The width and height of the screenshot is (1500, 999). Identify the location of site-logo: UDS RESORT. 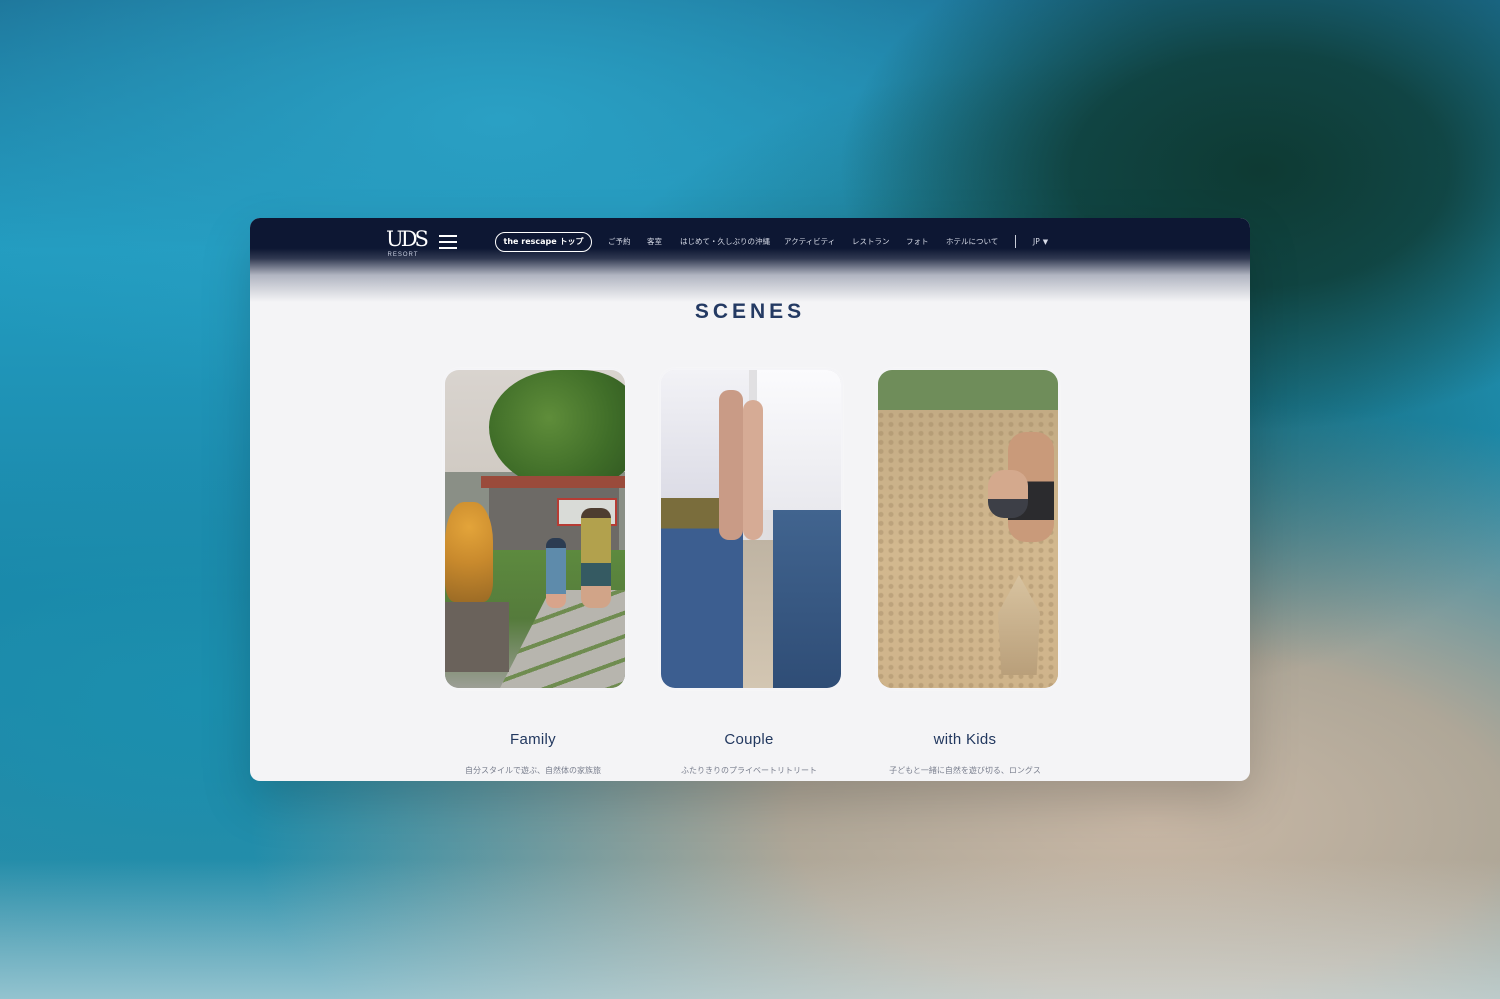
(407, 243).